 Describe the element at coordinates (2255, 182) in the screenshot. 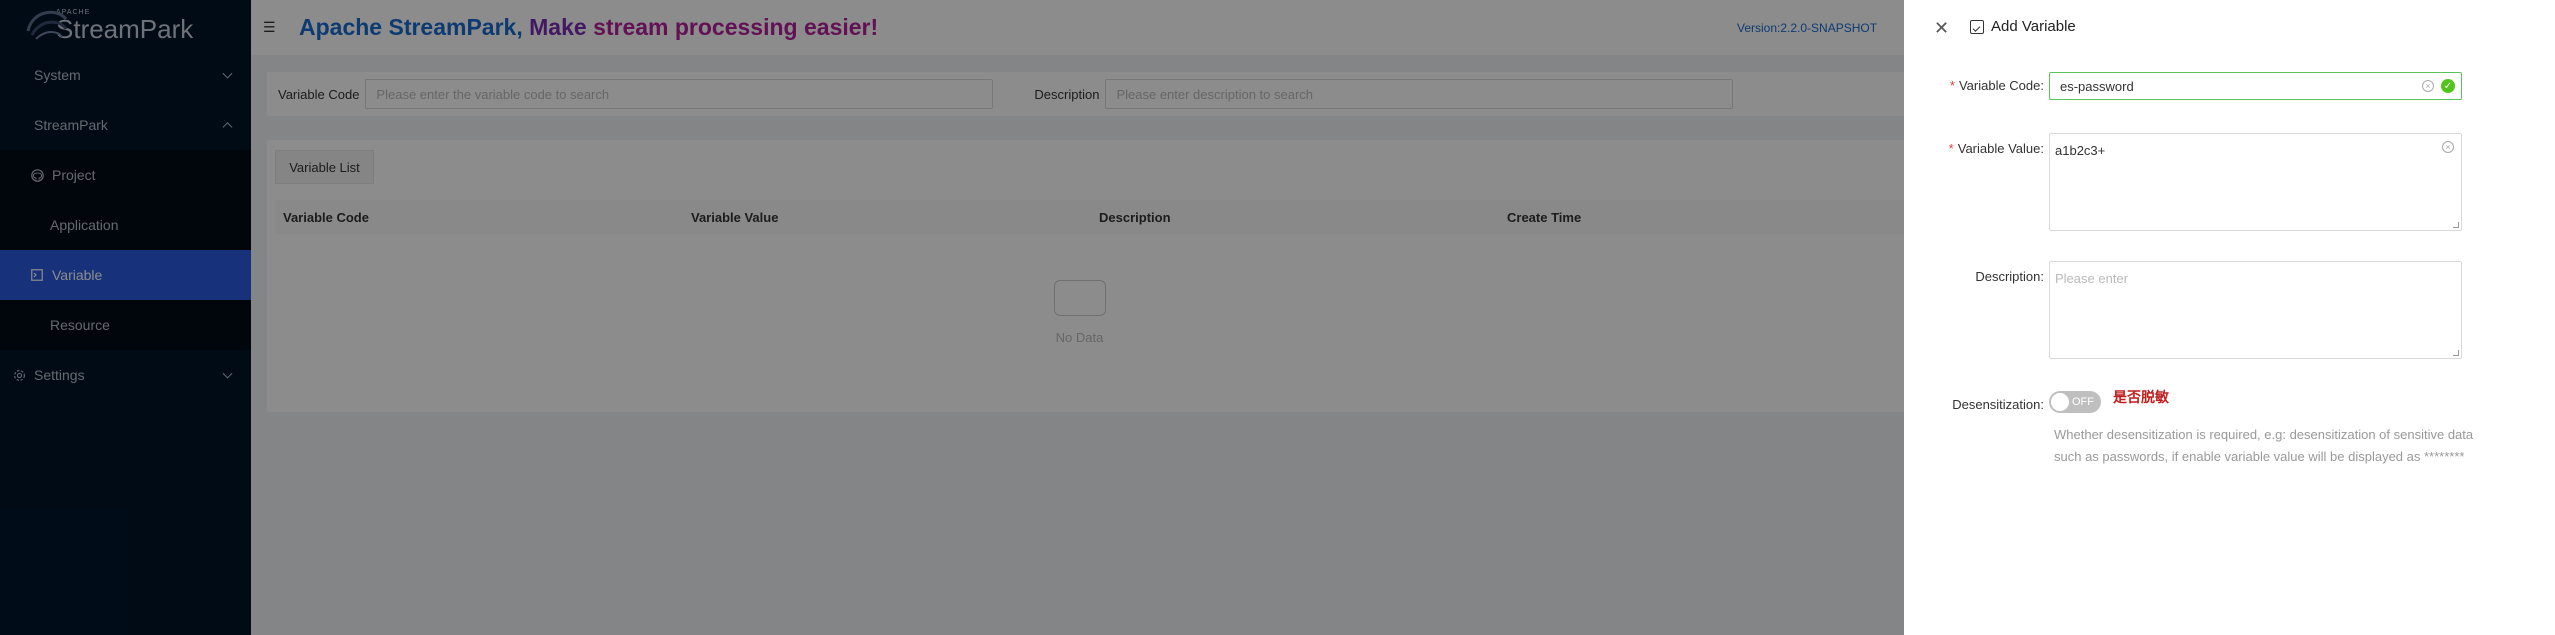

I see `variable-value-textarea: a1b2c3+ ×` at that location.